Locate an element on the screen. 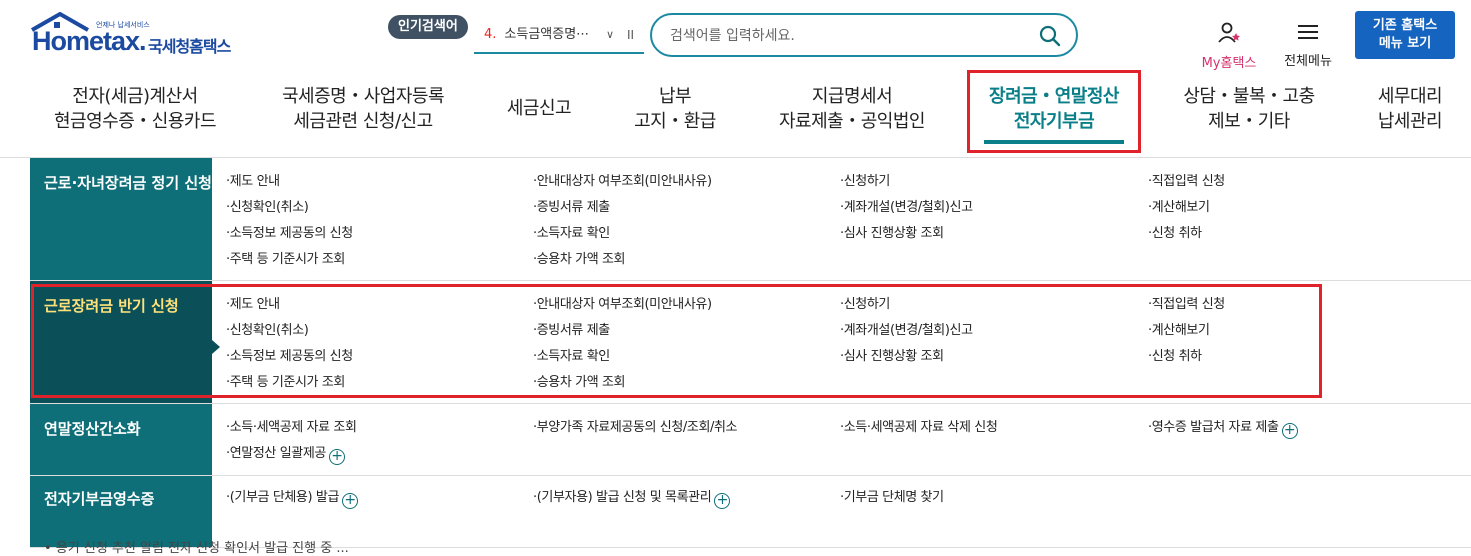 The height and width of the screenshot is (556, 1471). gnb-line2: 제보・기타 is located at coordinates (1249, 121).